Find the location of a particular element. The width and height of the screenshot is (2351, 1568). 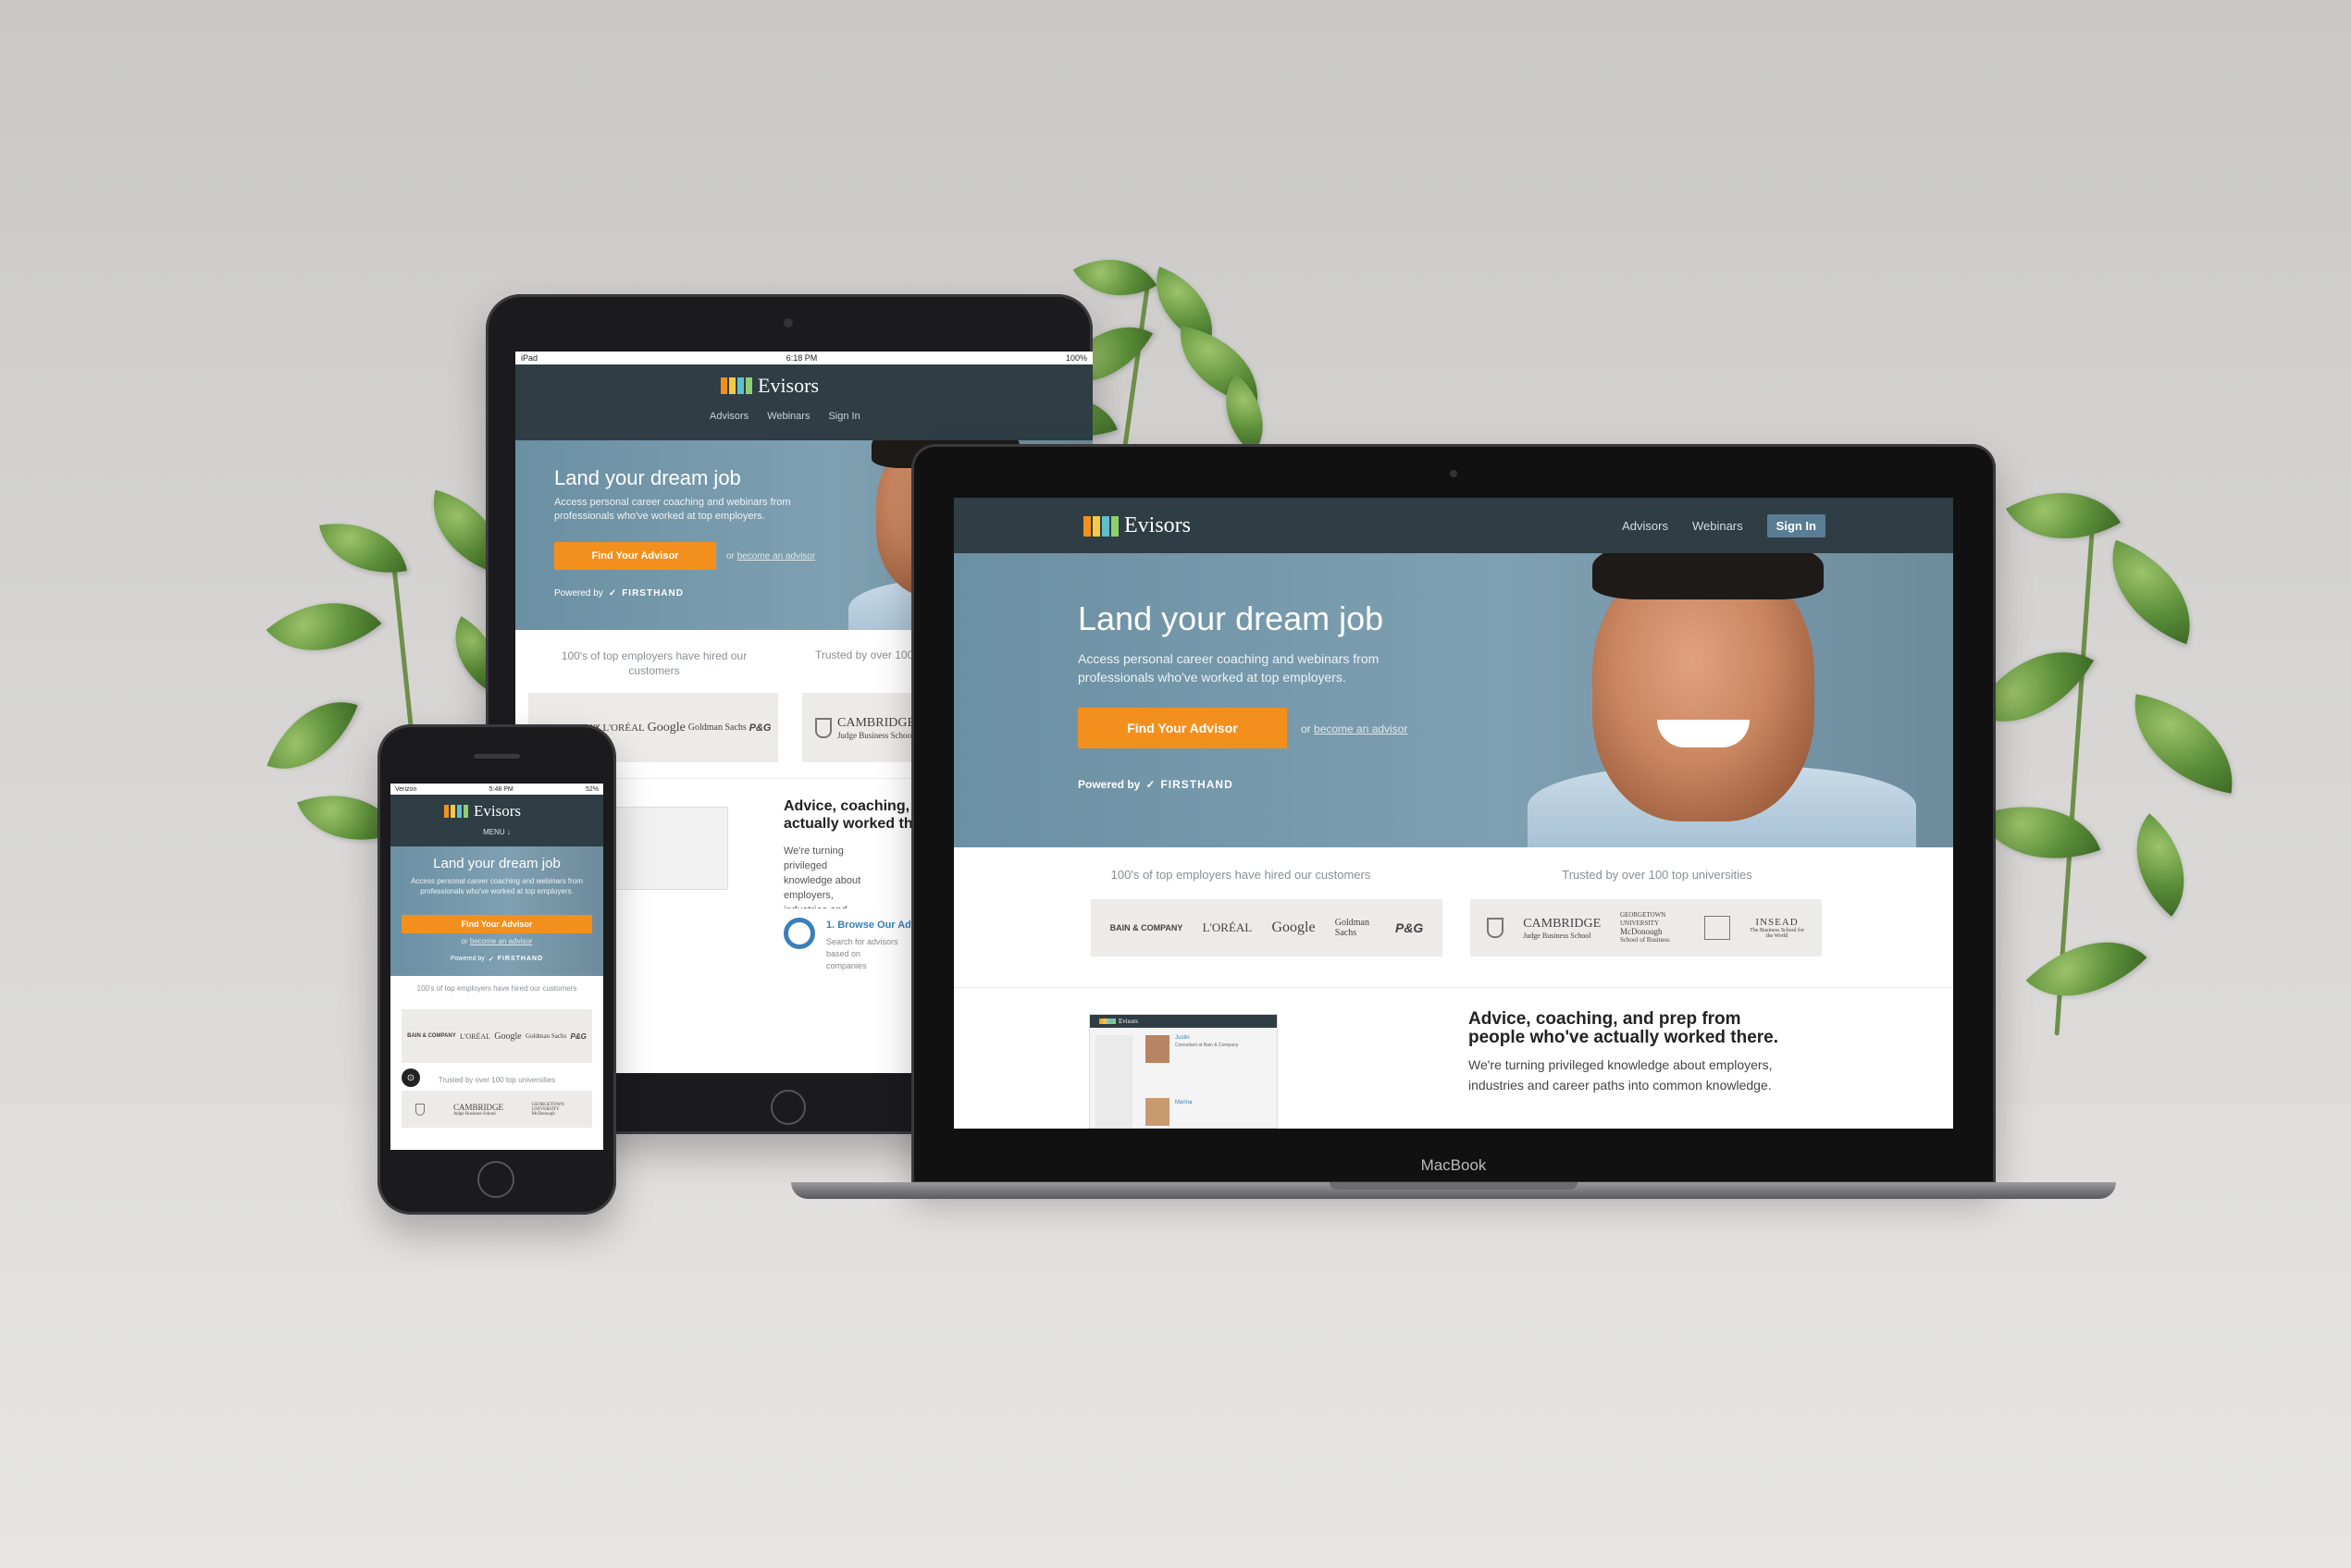

laptop-nav-advisors: Advisors is located at coordinates (1645, 526).